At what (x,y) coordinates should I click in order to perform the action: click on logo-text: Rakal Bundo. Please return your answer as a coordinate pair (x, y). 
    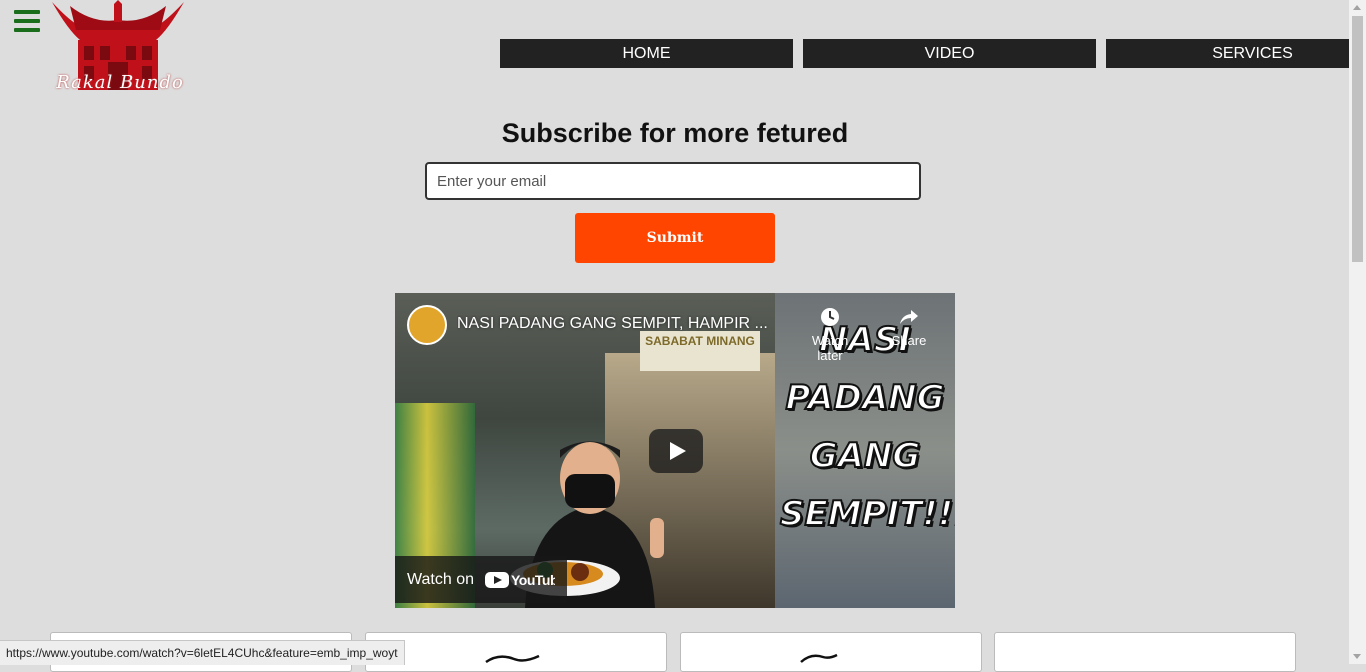
    Looking at the image, I should click on (120, 82).